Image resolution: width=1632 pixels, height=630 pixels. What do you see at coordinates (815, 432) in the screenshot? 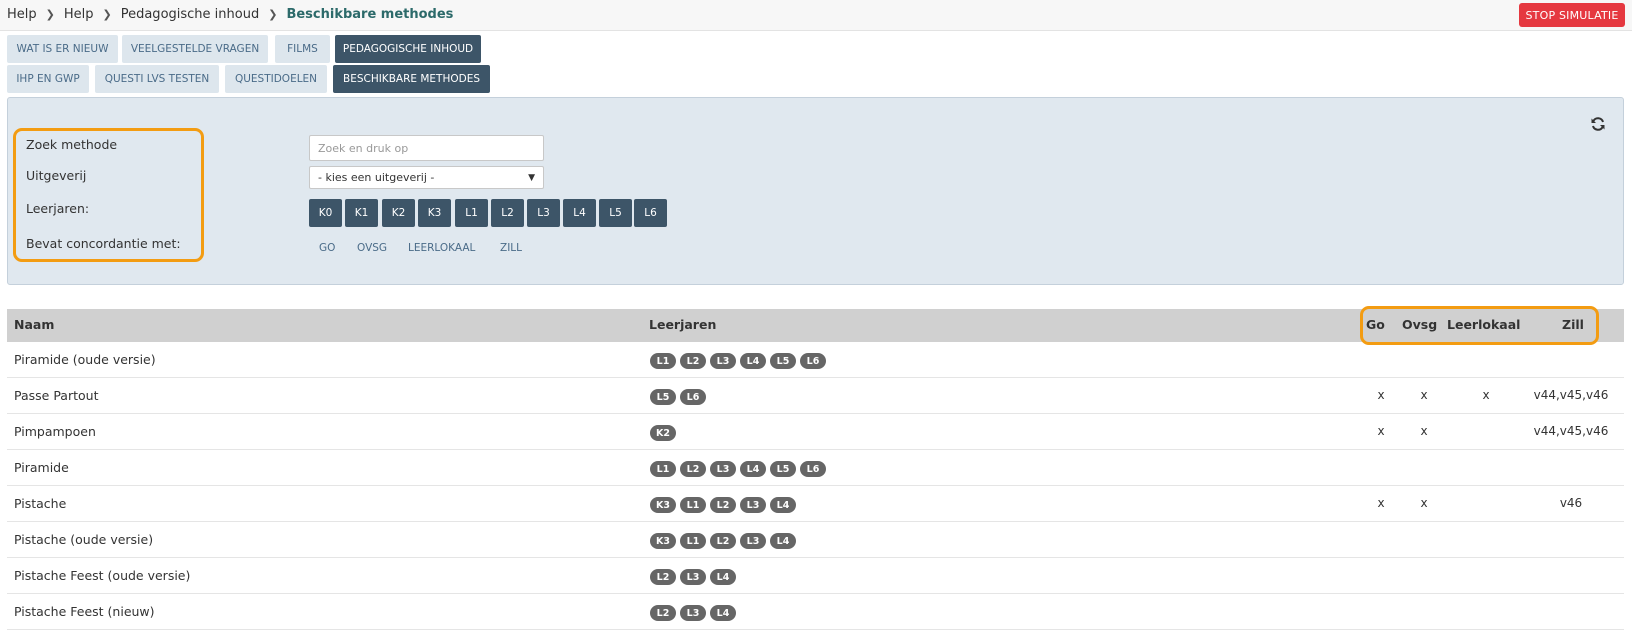
I see `table-row: Pimpampoen K2 x x v44,v45,v46` at bounding box center [815, 432].